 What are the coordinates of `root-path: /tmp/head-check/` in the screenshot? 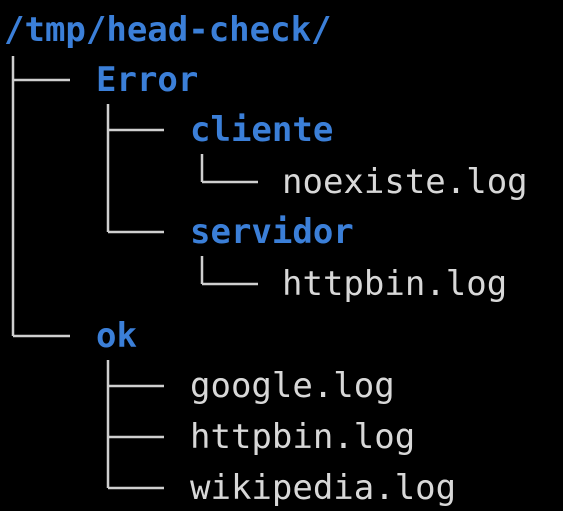 It's located at (168, 30).